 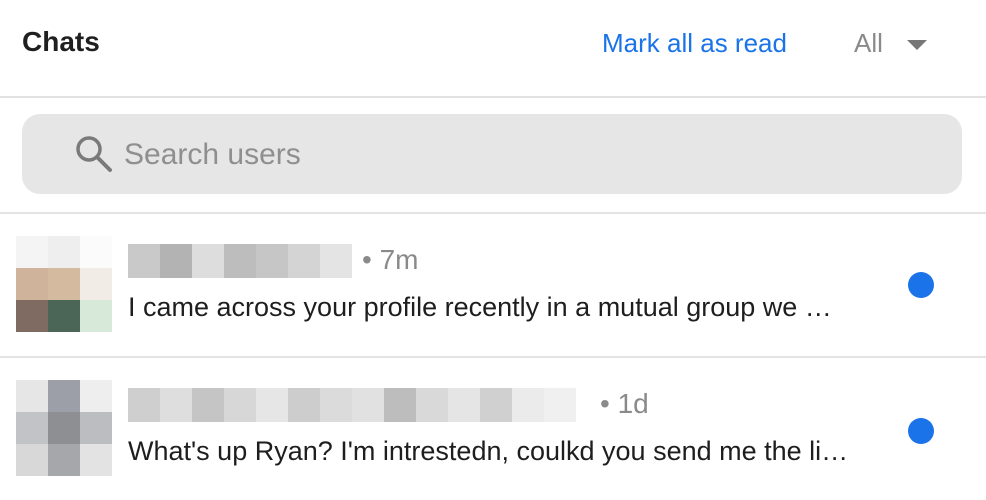 I want to click on page-title: Chats, so click(x=61, y=41).